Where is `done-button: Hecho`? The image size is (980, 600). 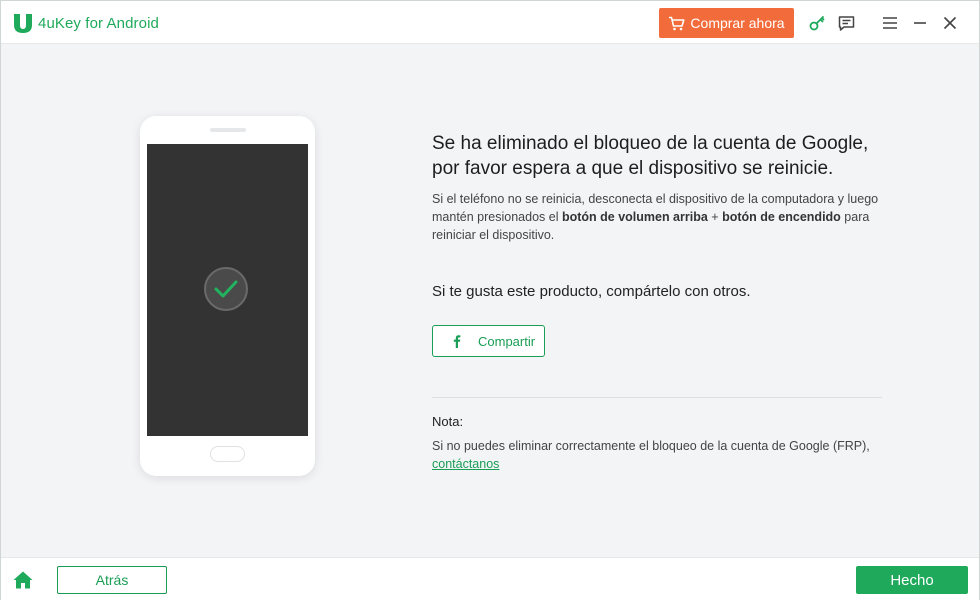
done-button: Hecho is located at coordinates (912, 580).